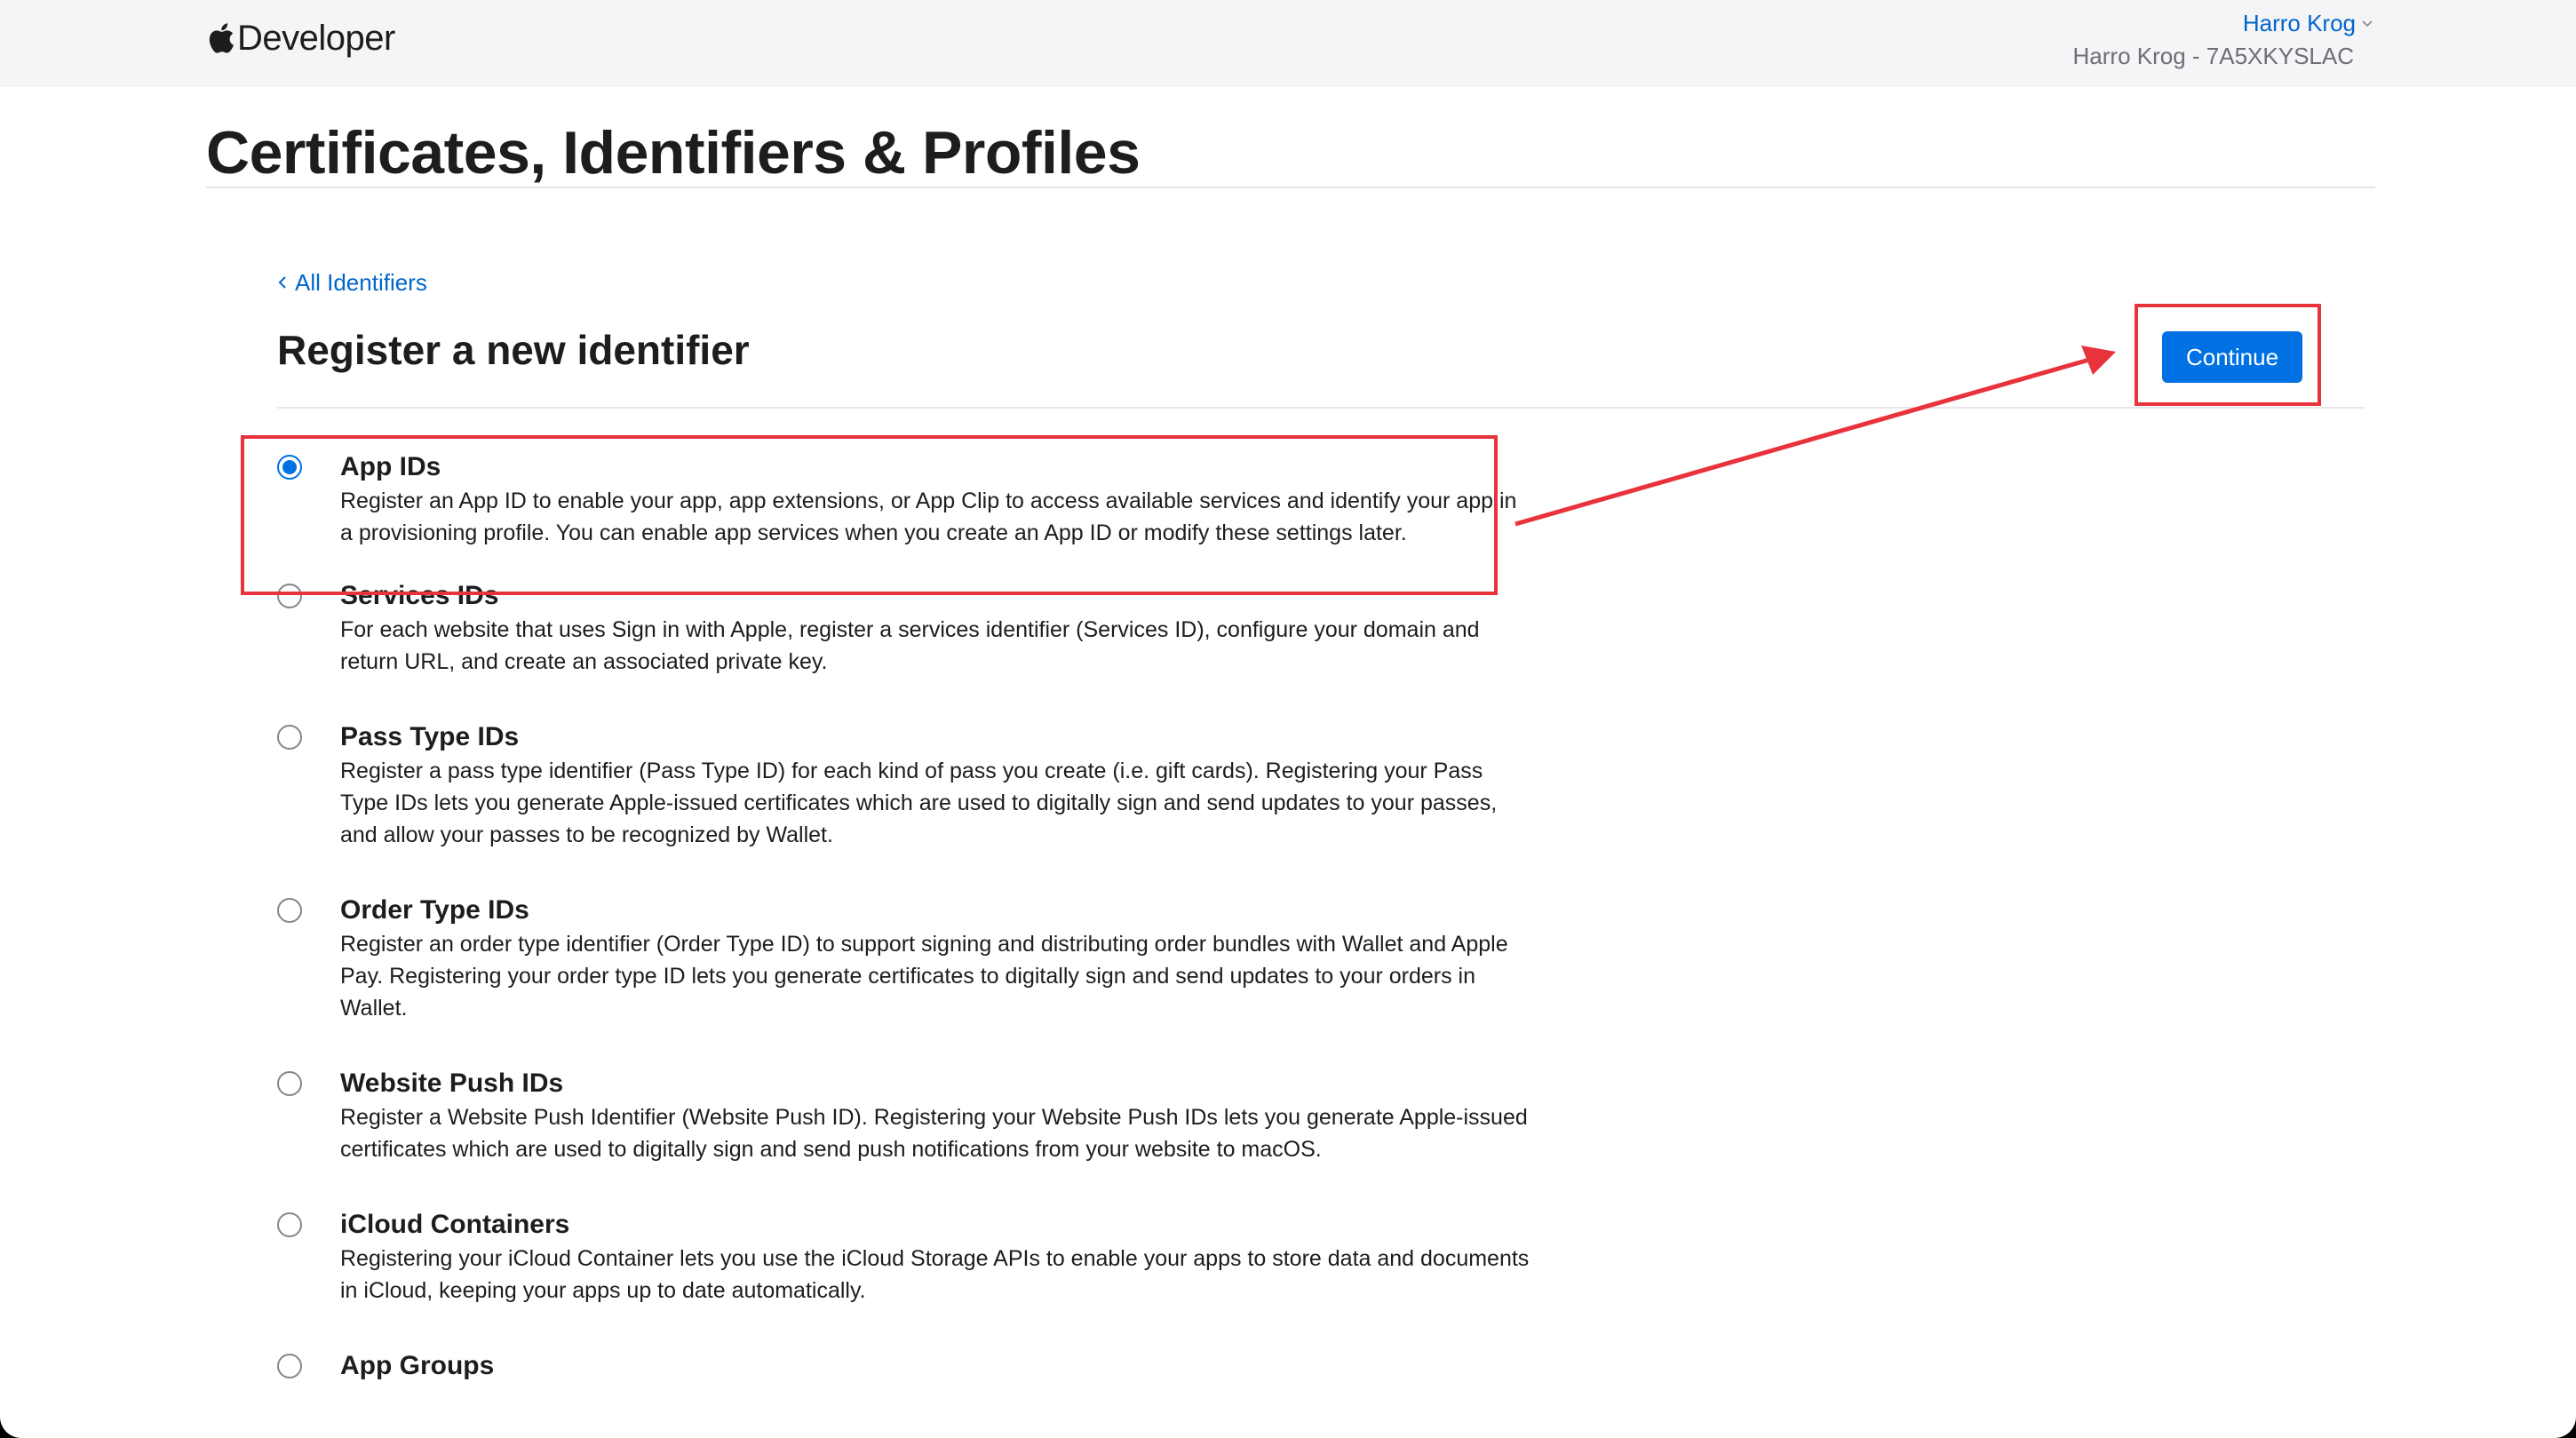 The height and width of the screenshot is (1438, 2576). I want to click on option-app-groups: App Groups, so click(899, 1366).